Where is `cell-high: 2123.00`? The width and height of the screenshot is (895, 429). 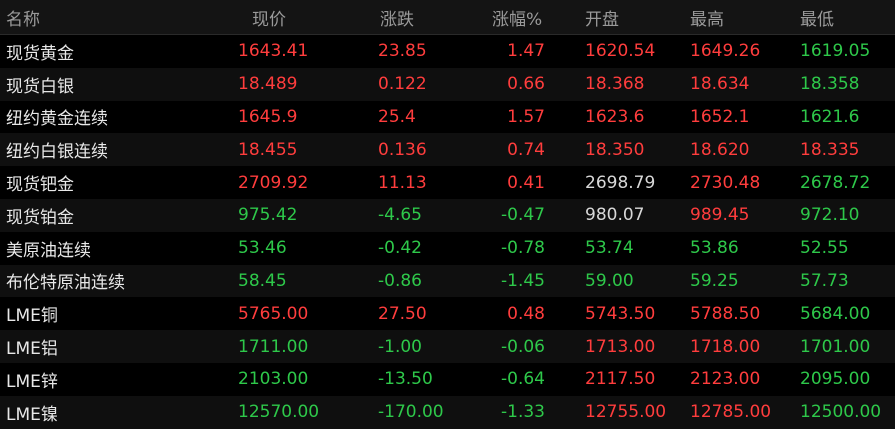
cell-high: 2123.00 is located at coordinates (725, 379).